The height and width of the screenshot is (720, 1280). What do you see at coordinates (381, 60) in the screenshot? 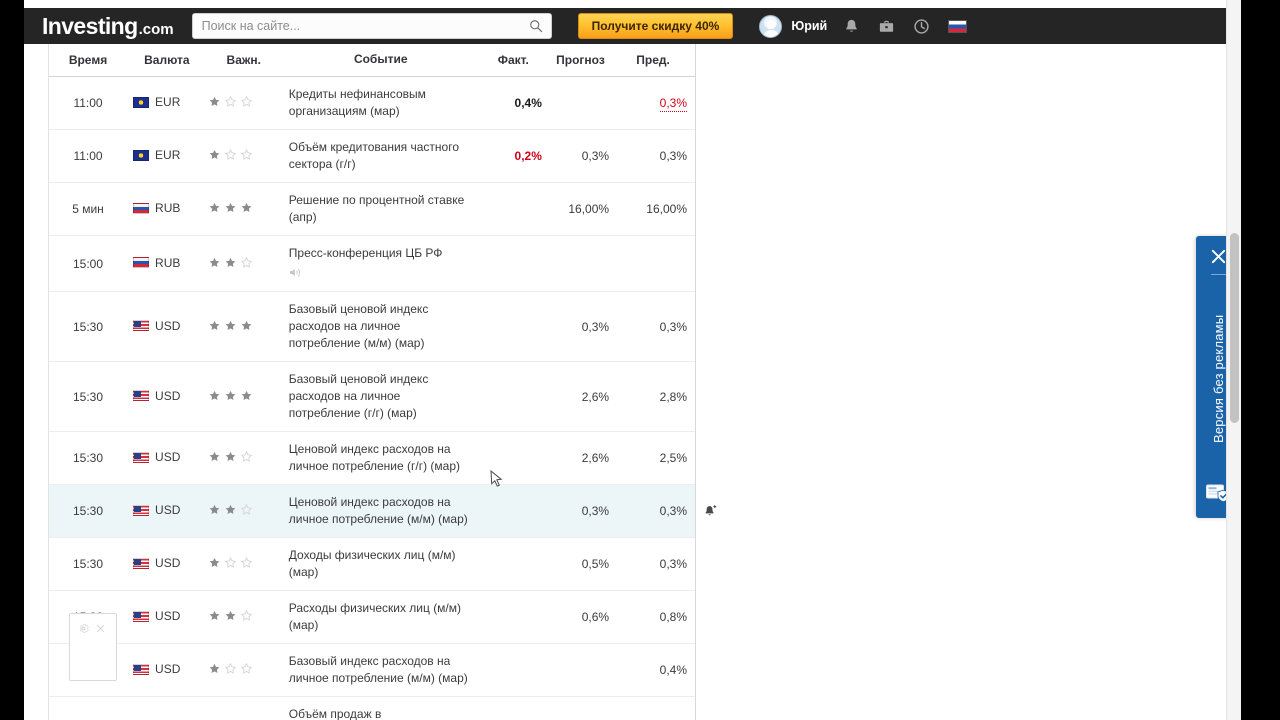
I see `column-header-event: Событие` at bounding box center [381, 60].